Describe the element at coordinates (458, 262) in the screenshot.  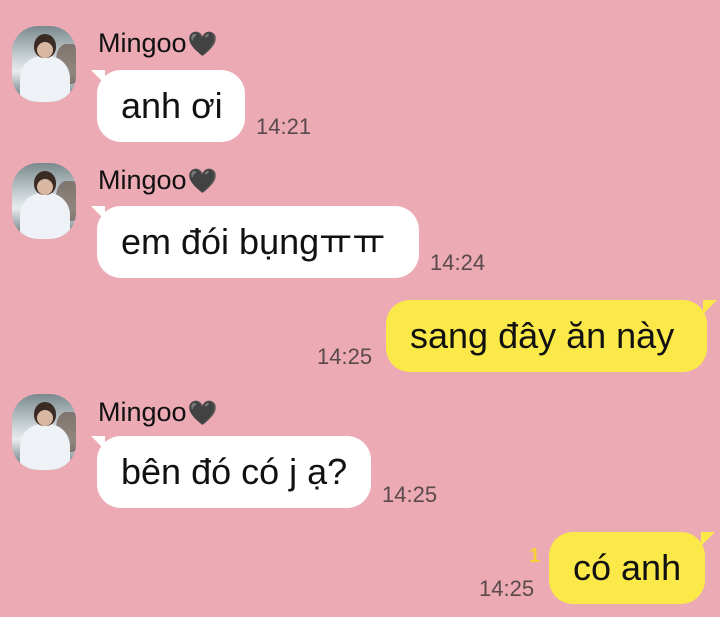
I see `message-time: 14:24` at that location.